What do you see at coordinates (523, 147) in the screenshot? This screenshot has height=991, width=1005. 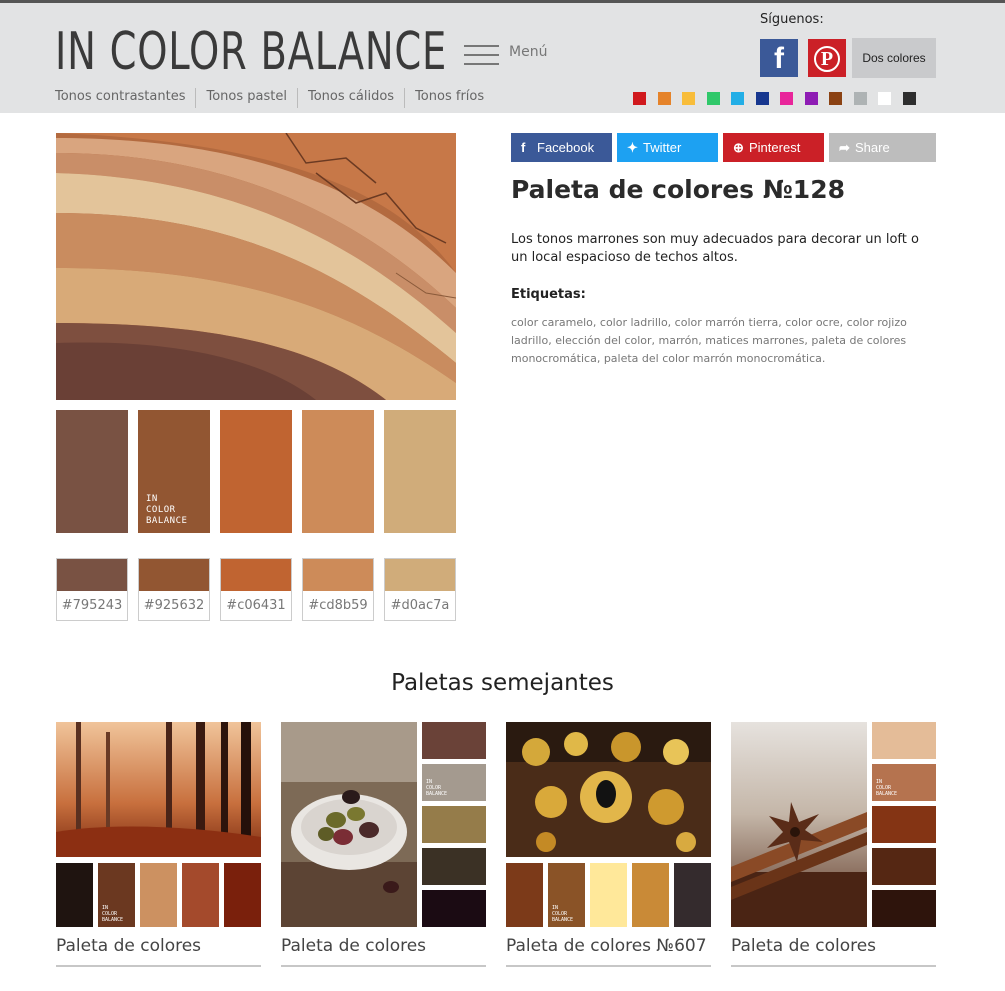 I see `facebook-icon: f` at bounding box center [523, 147].